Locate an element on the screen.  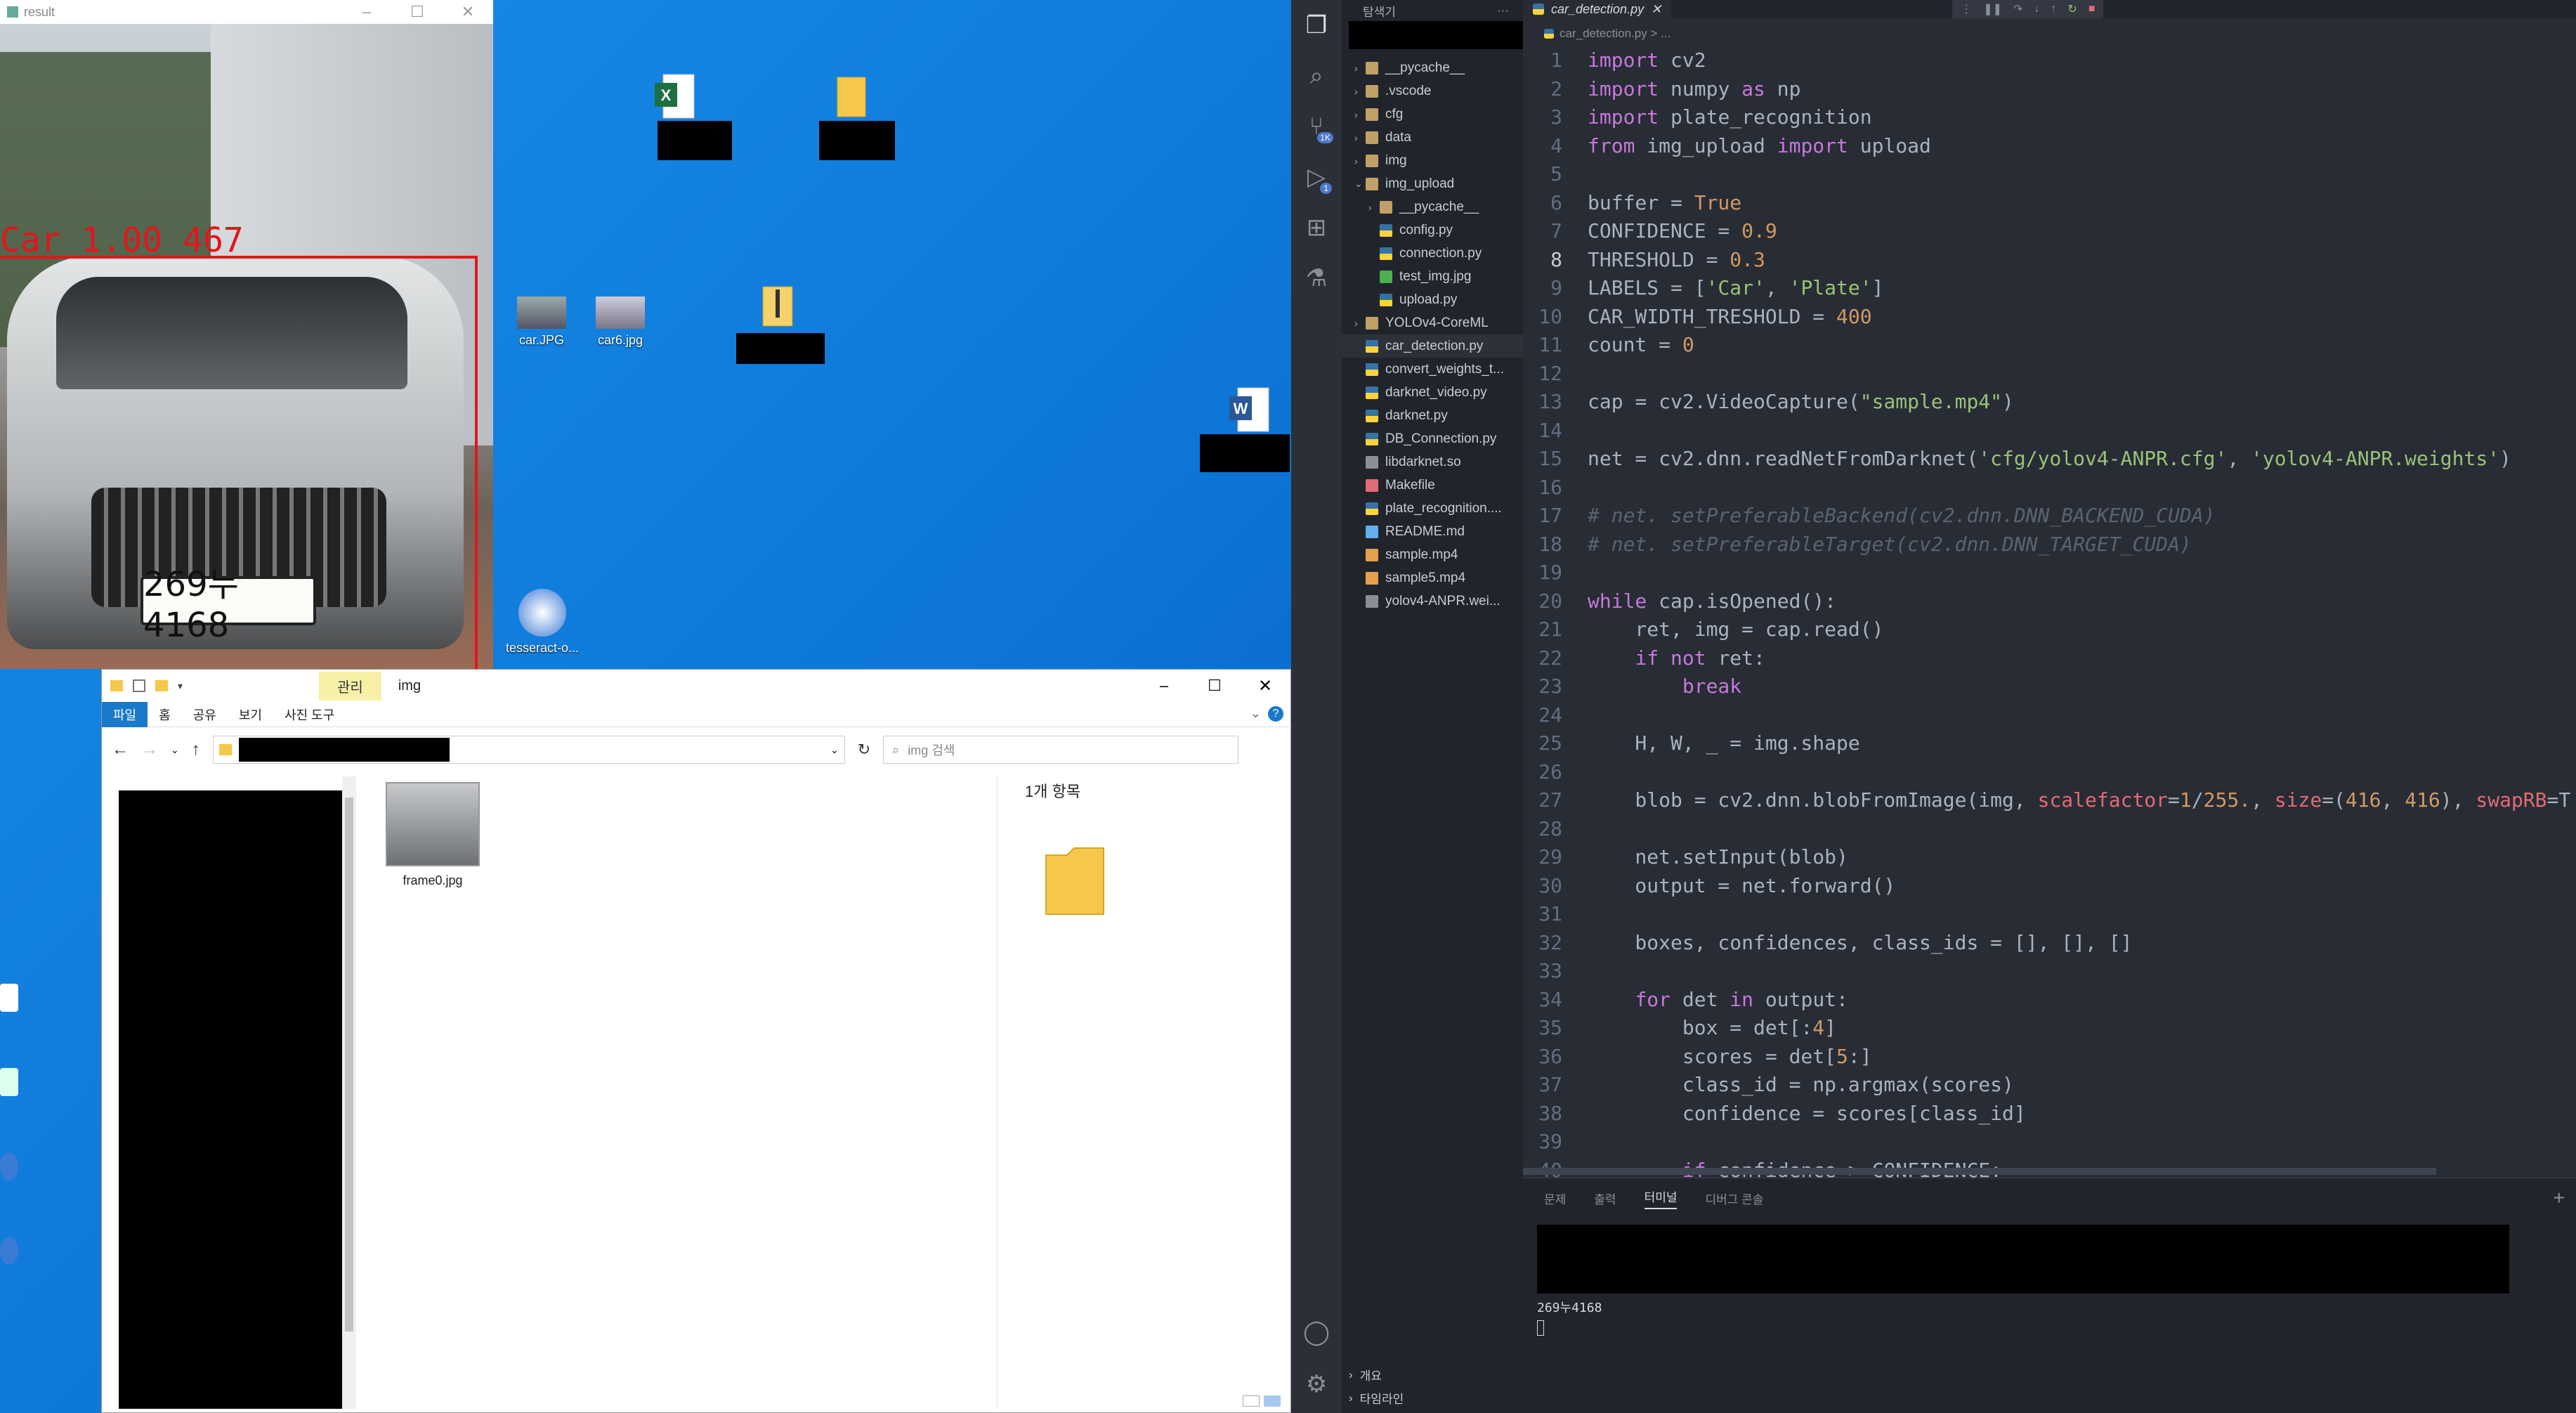
tab-view: 보기 is located at coordinates (250, 714).